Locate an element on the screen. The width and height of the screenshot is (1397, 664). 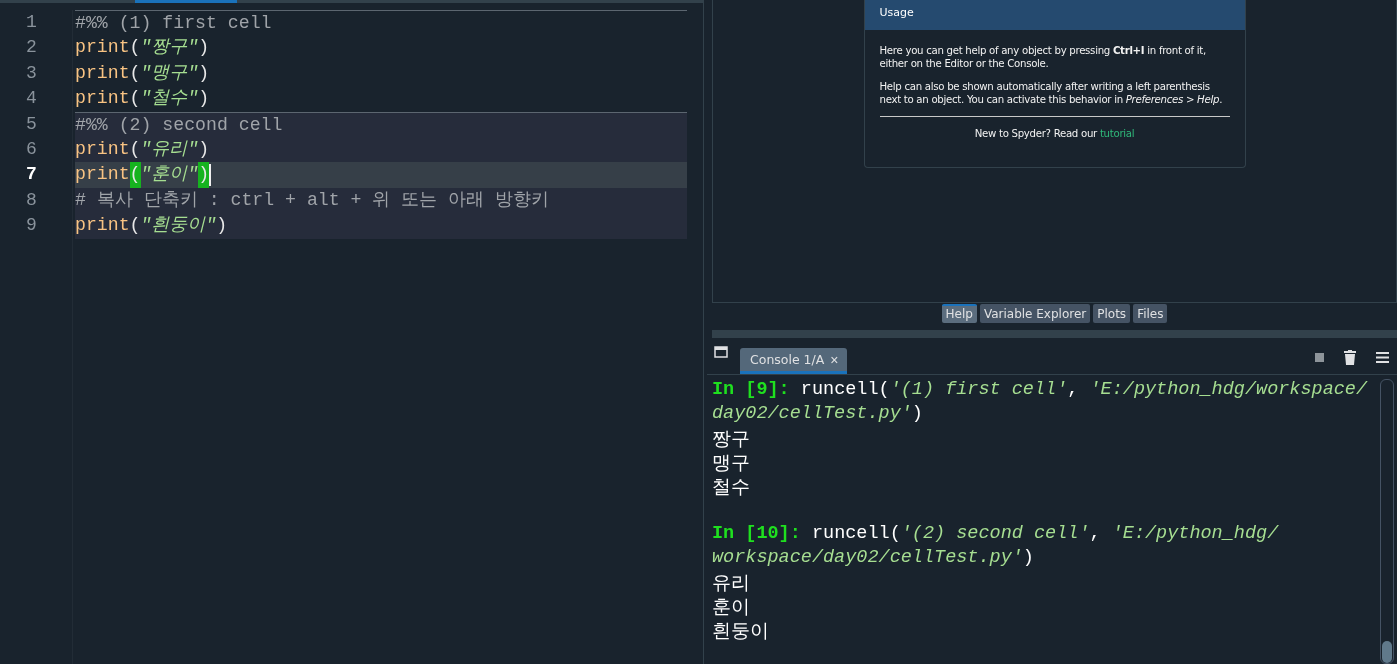
code-comment: # 복사 단축키 : ctrl + alt + 위 또는 아래 방향키 is located at coordinates (312, 200).